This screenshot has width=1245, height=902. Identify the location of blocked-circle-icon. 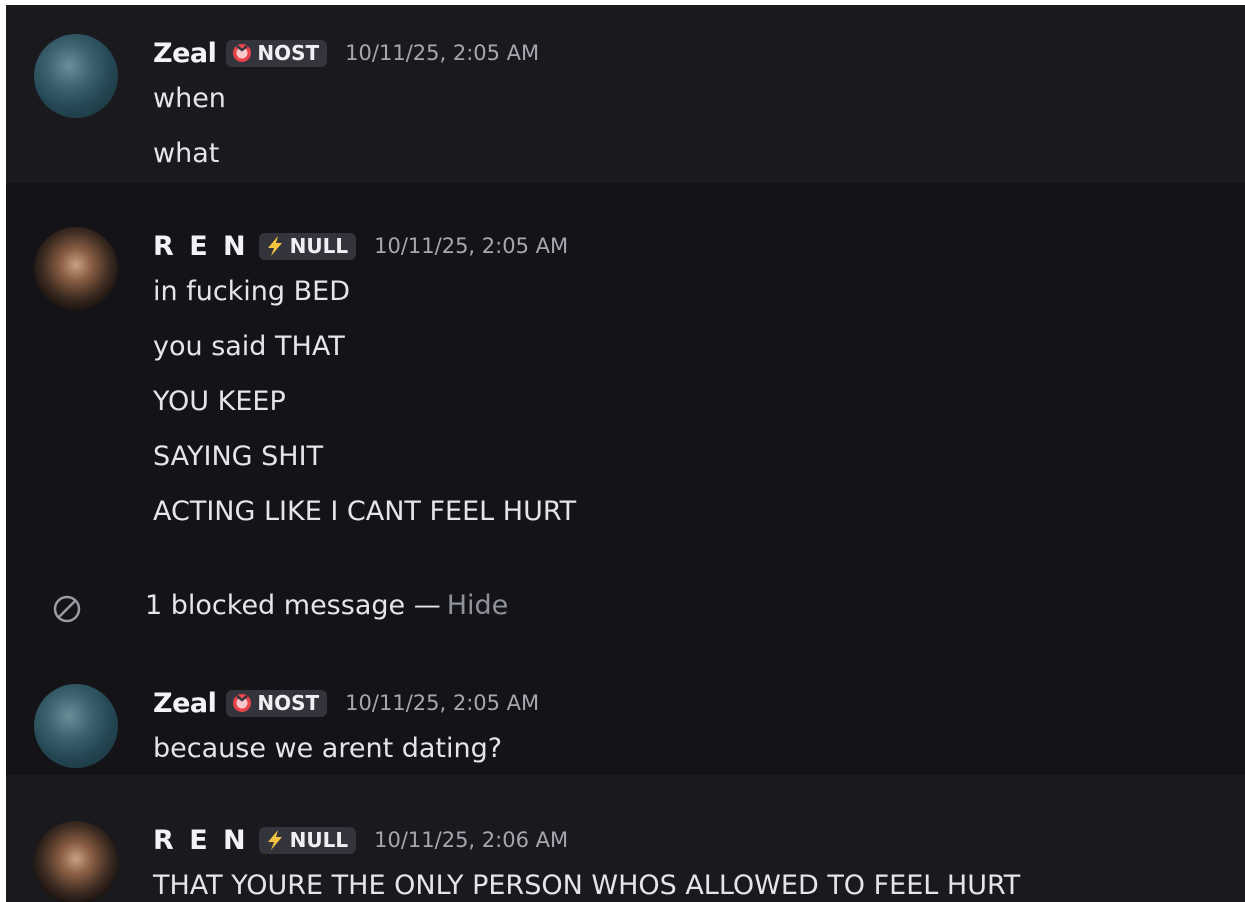
(67, 609).